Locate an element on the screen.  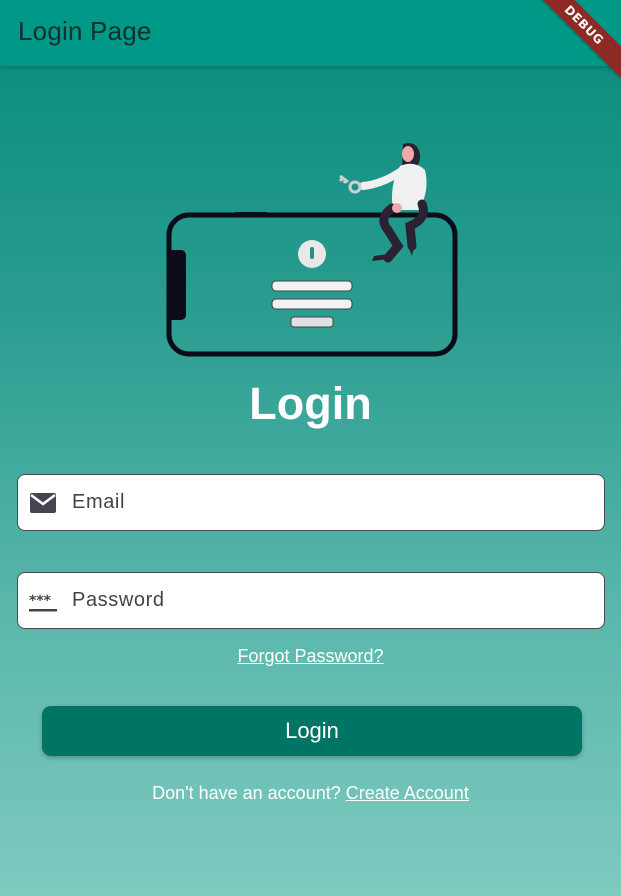
login-illustration is located at coordinates (312, 250).